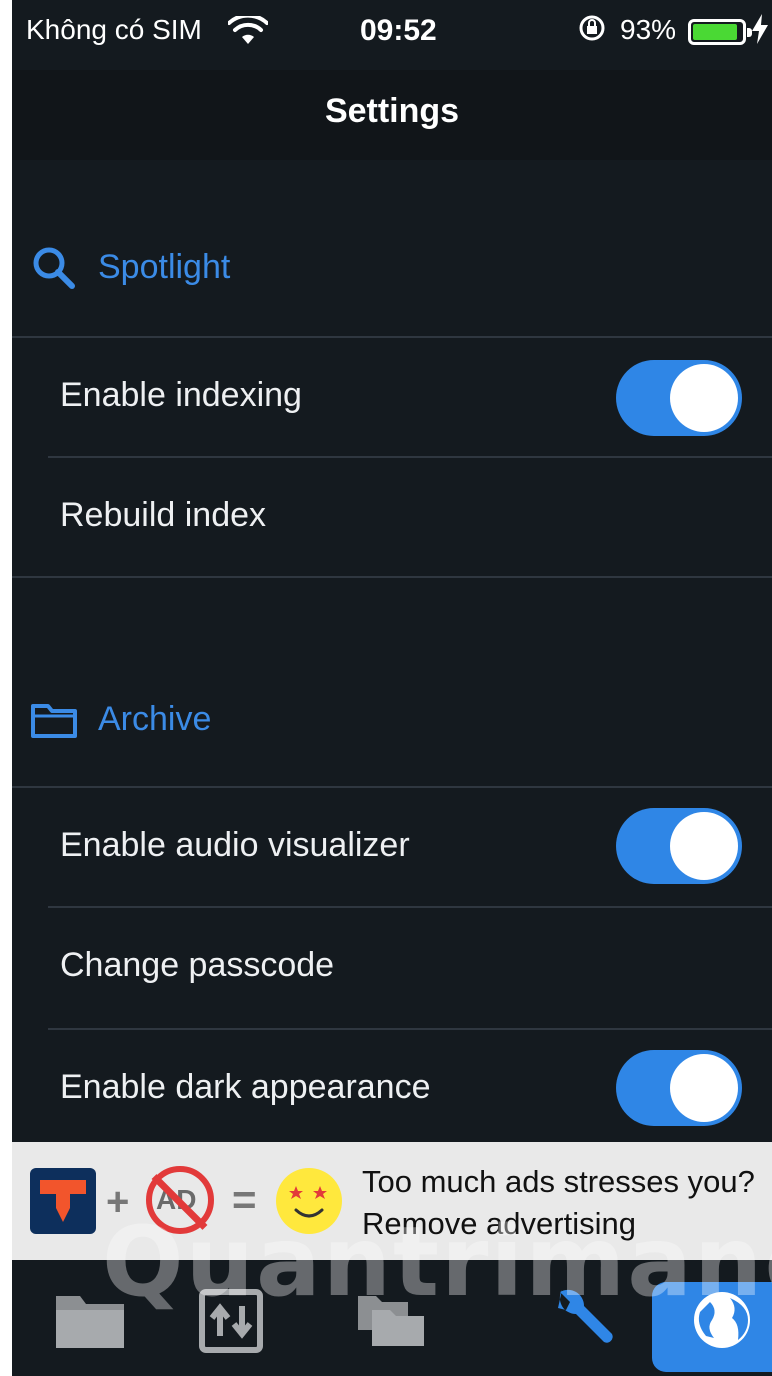  Describe the element at coordinates (648, 29) in the screenshot. I see `battery-percent: 93%` at that location.